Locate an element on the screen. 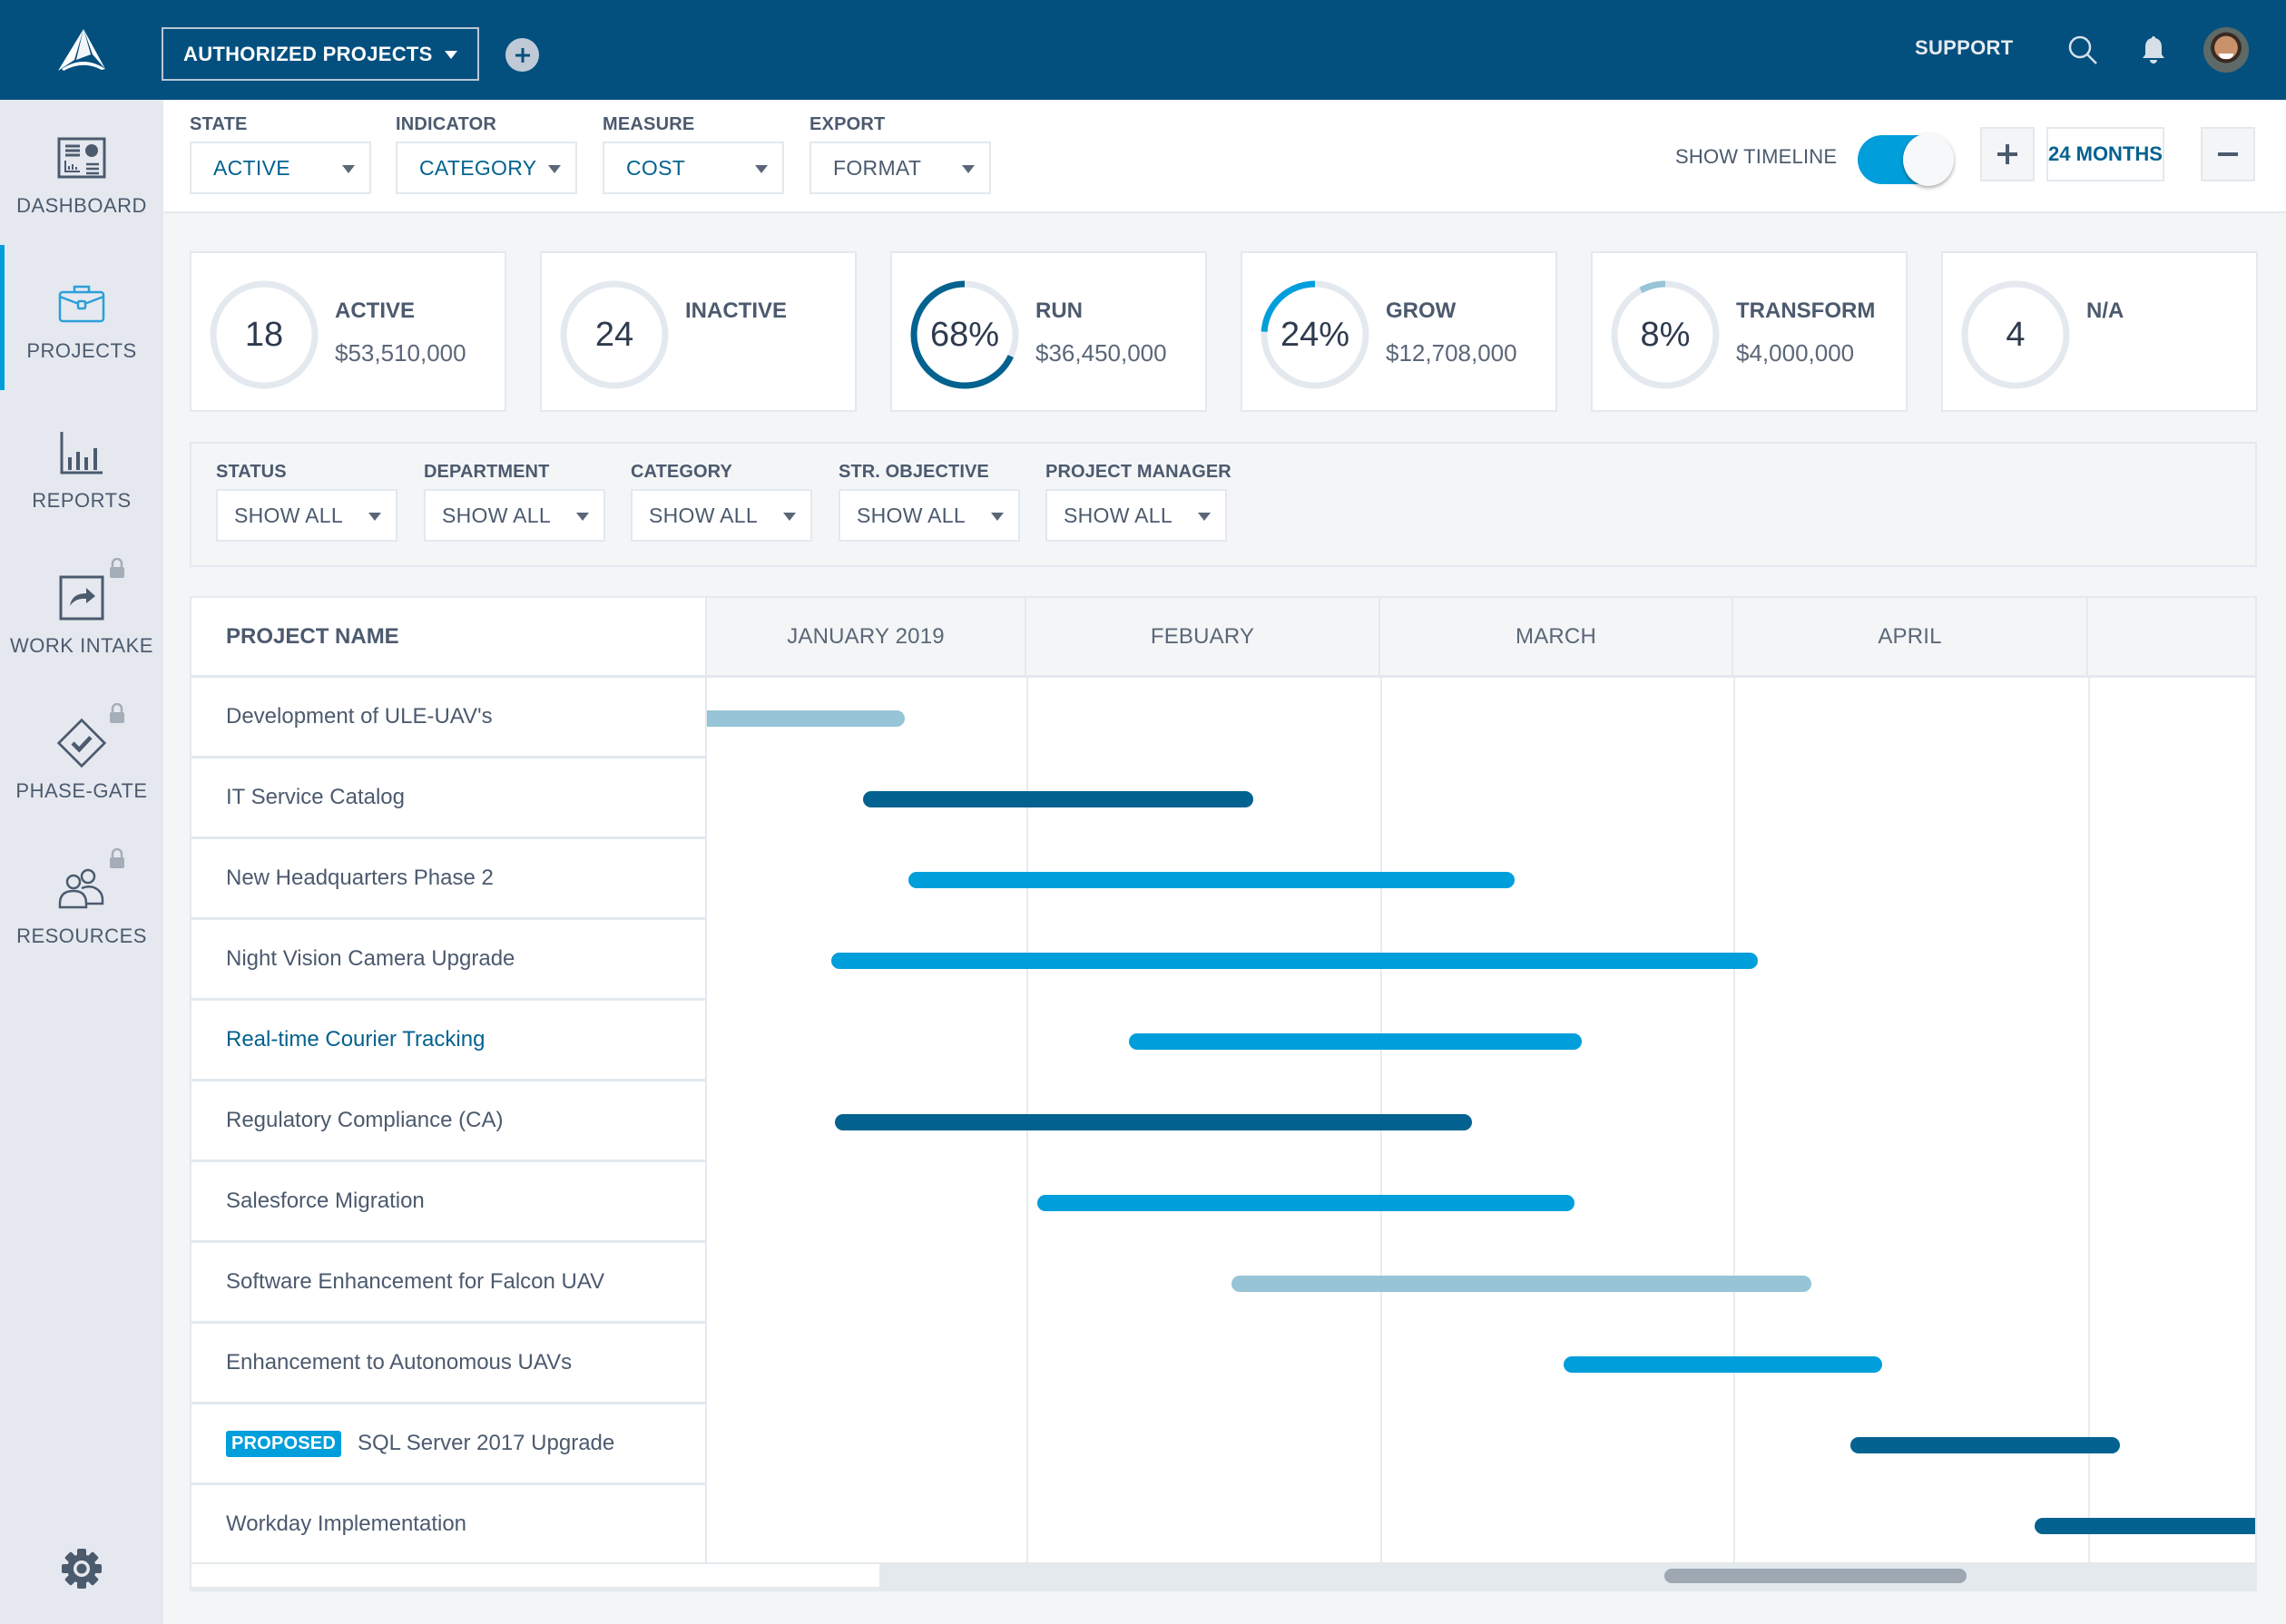 The height and width of the screenshot is (1624, 2286). project-name: Software Enhancement for Falcon UAV is located at coordinates (415, 1281).